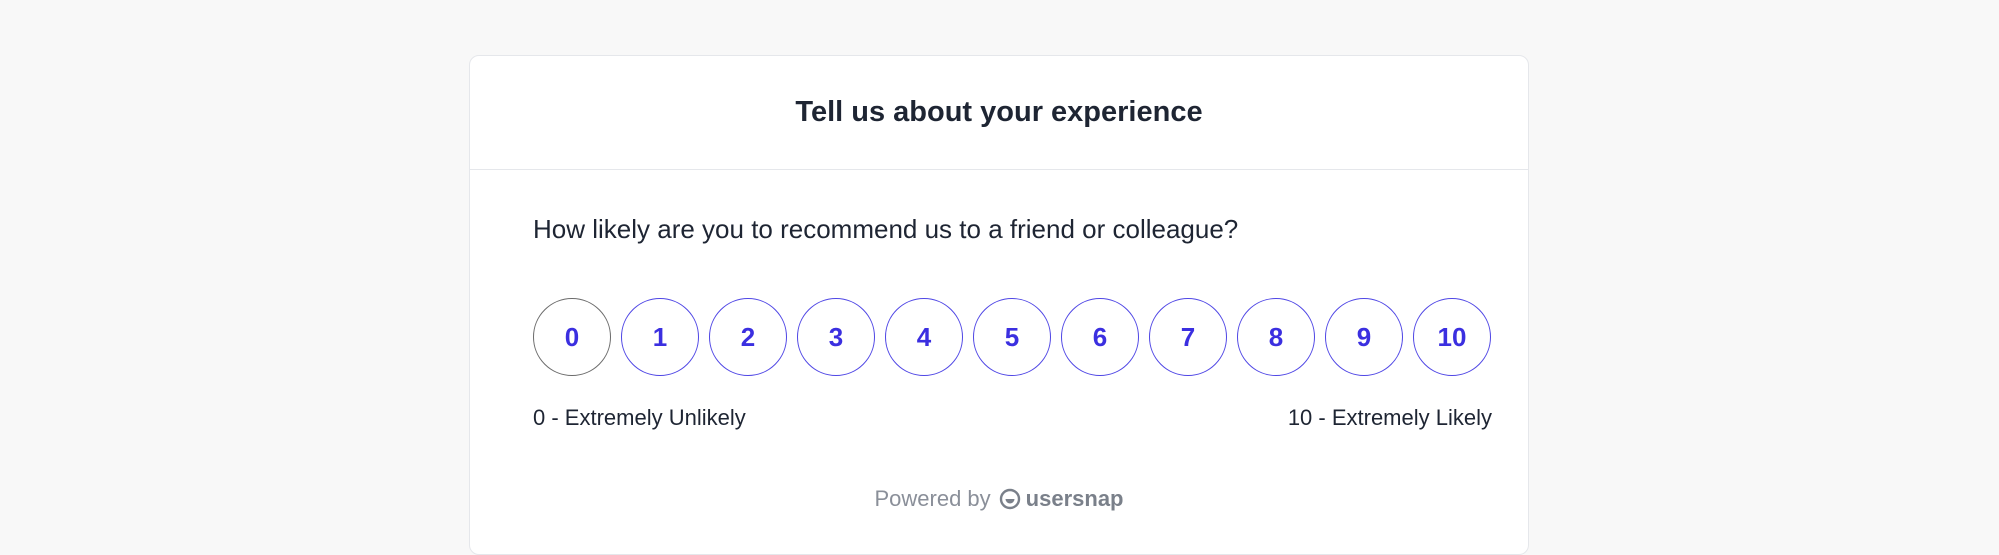 This screenshot has height=555, width=1999. Describe the element at coordinates (1364, 337) in the screenshot. I see `nps-option-9: 9` at that location.